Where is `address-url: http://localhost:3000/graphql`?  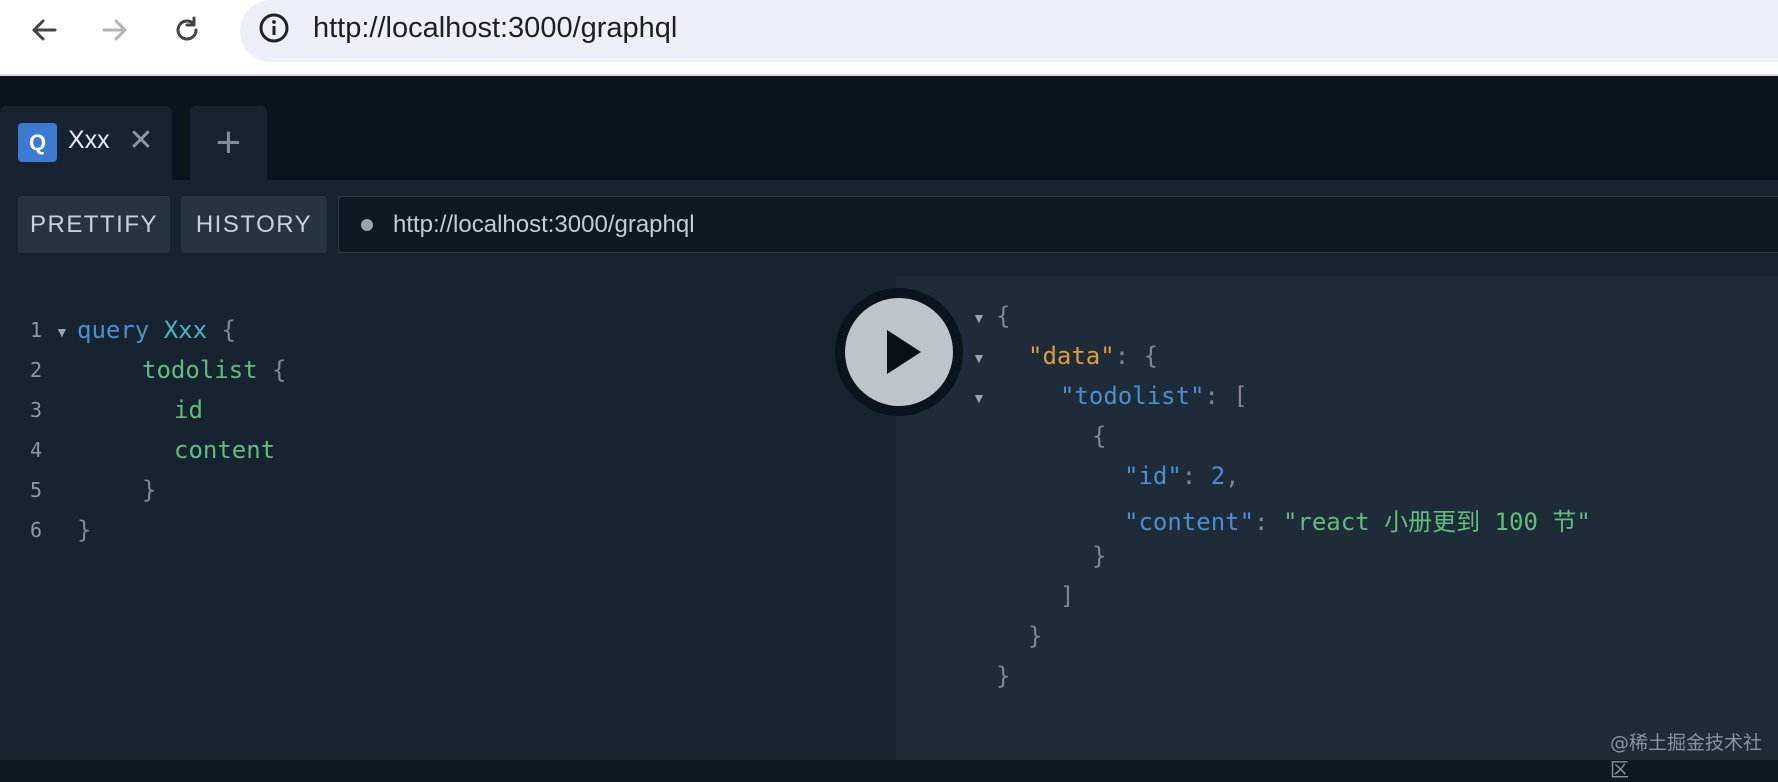 address-url: http://localhost:3000/graphql is located at coordinates (495, 28).